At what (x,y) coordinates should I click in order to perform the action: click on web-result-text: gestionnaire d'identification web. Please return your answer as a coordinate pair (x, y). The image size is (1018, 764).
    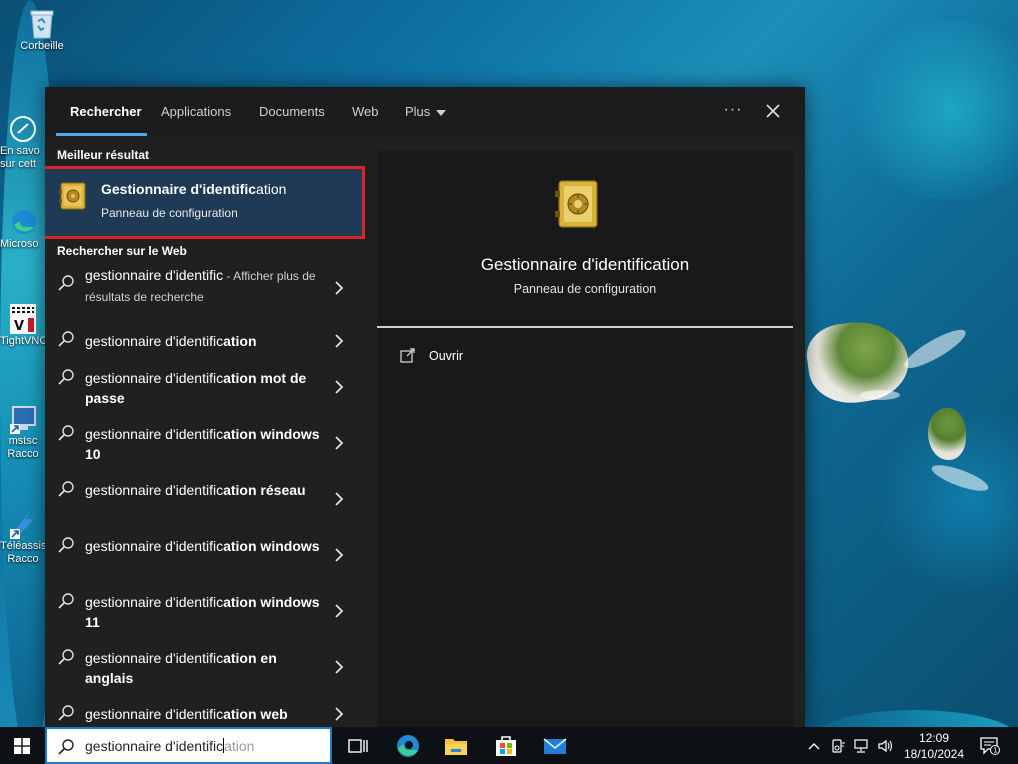
    Looking at the image, I should click on (186, 714).